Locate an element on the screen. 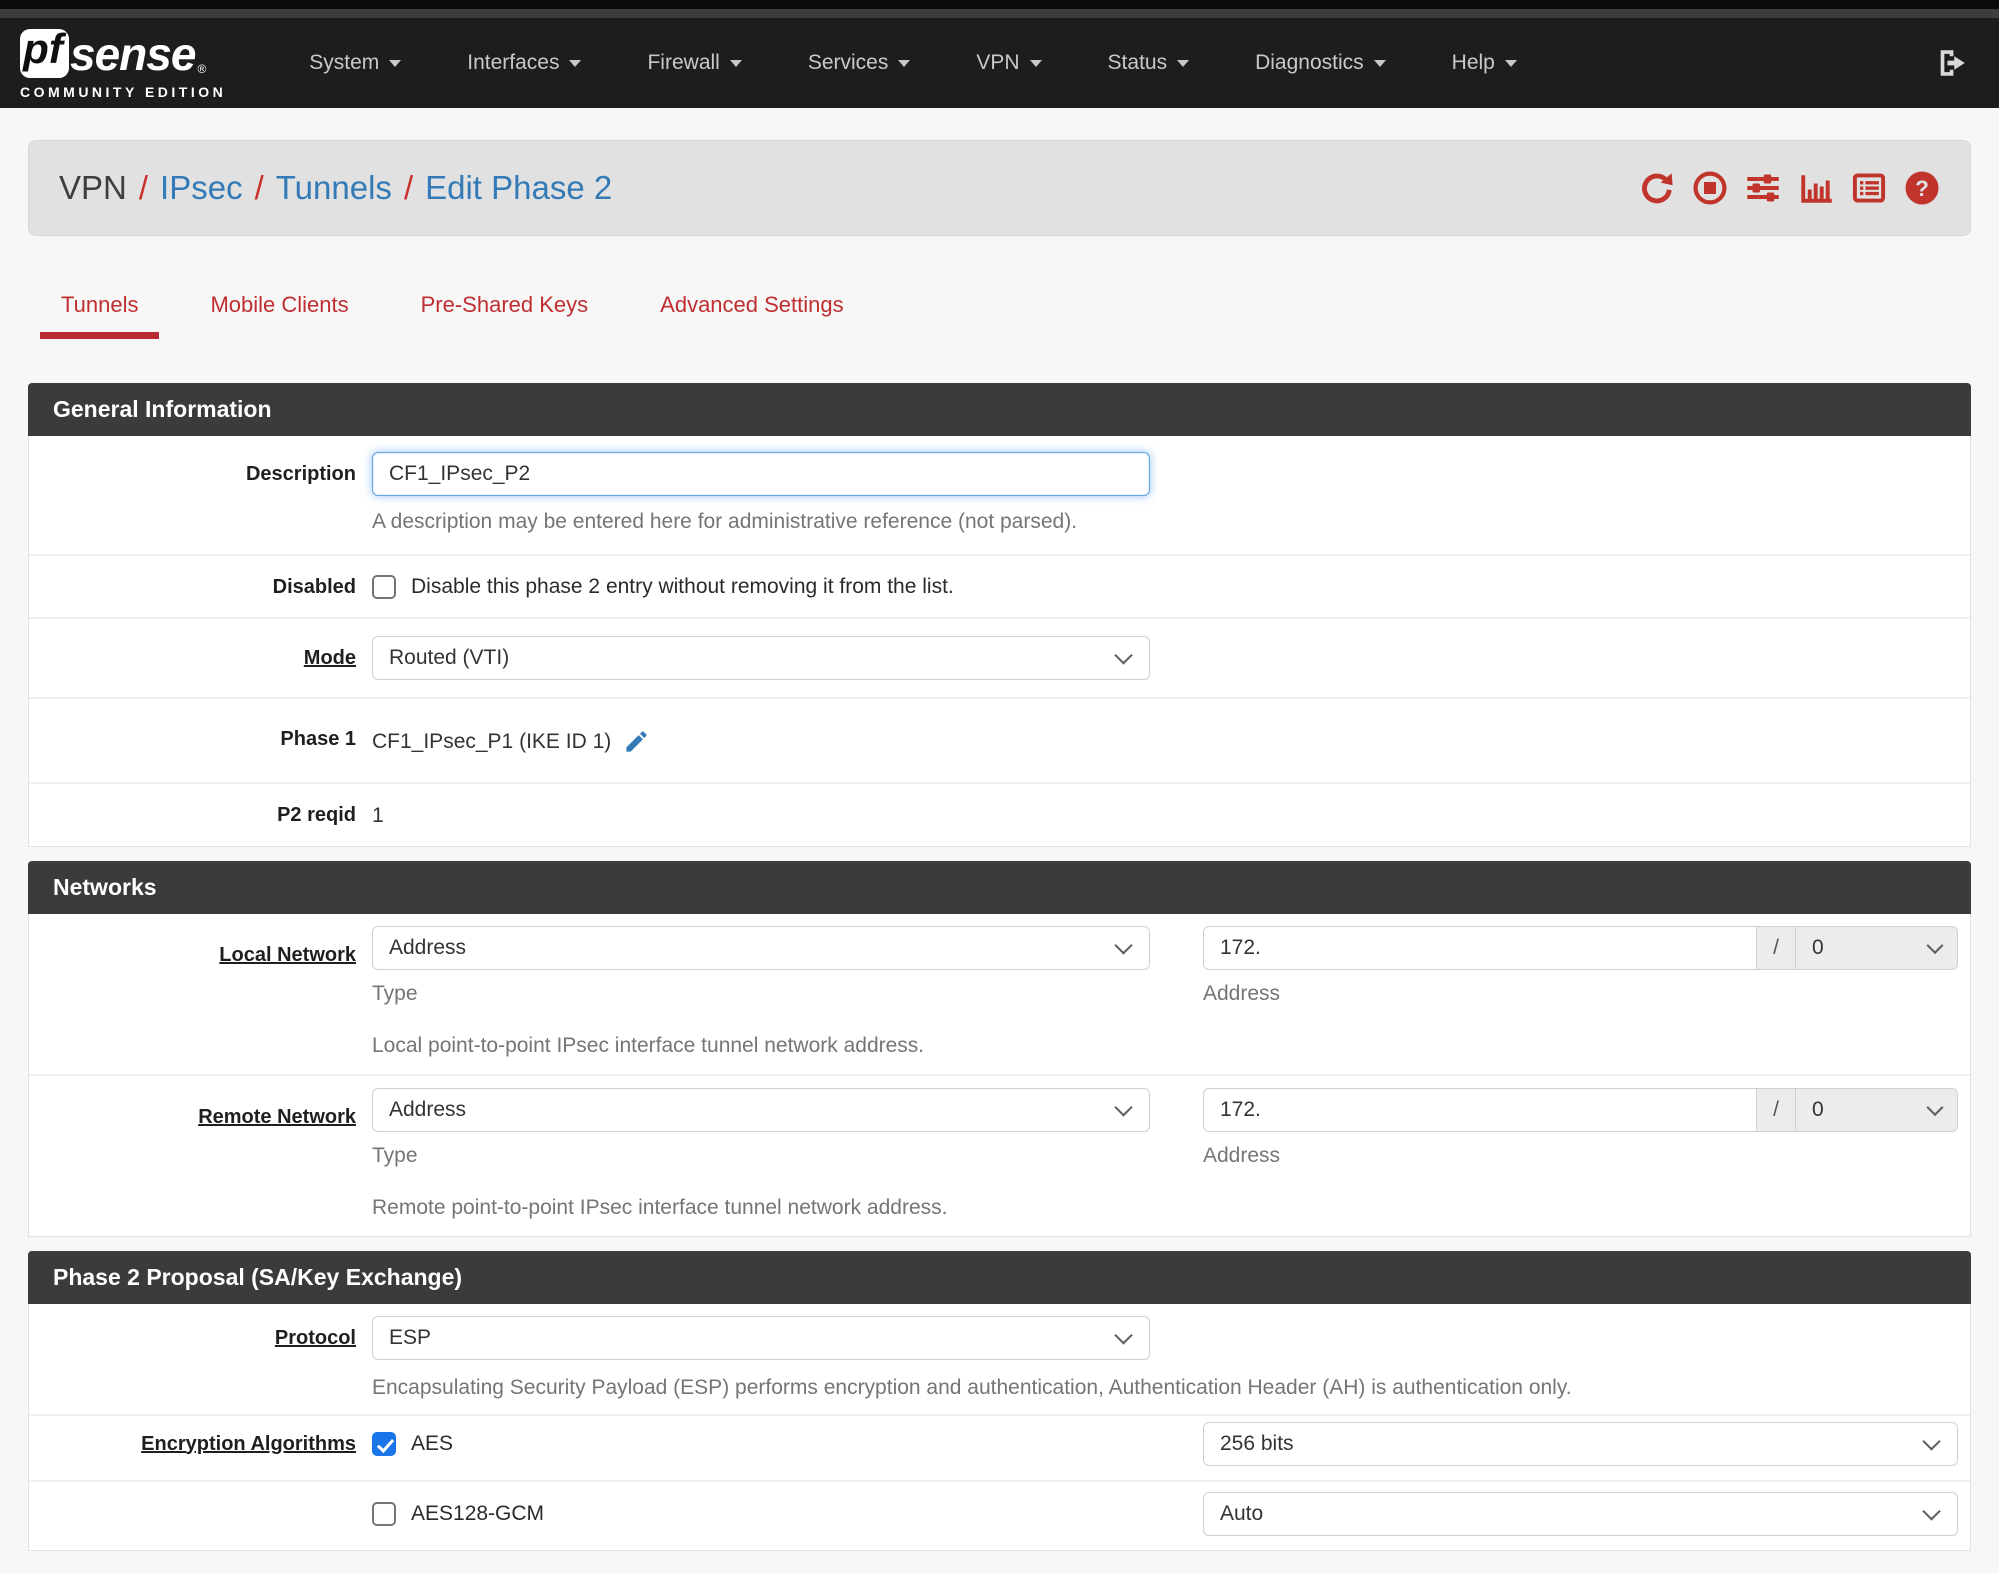 Image resolution: width=1999 pixels, height=1573 pixels. edit-pencil-icon is located at coordinates (636, 741).